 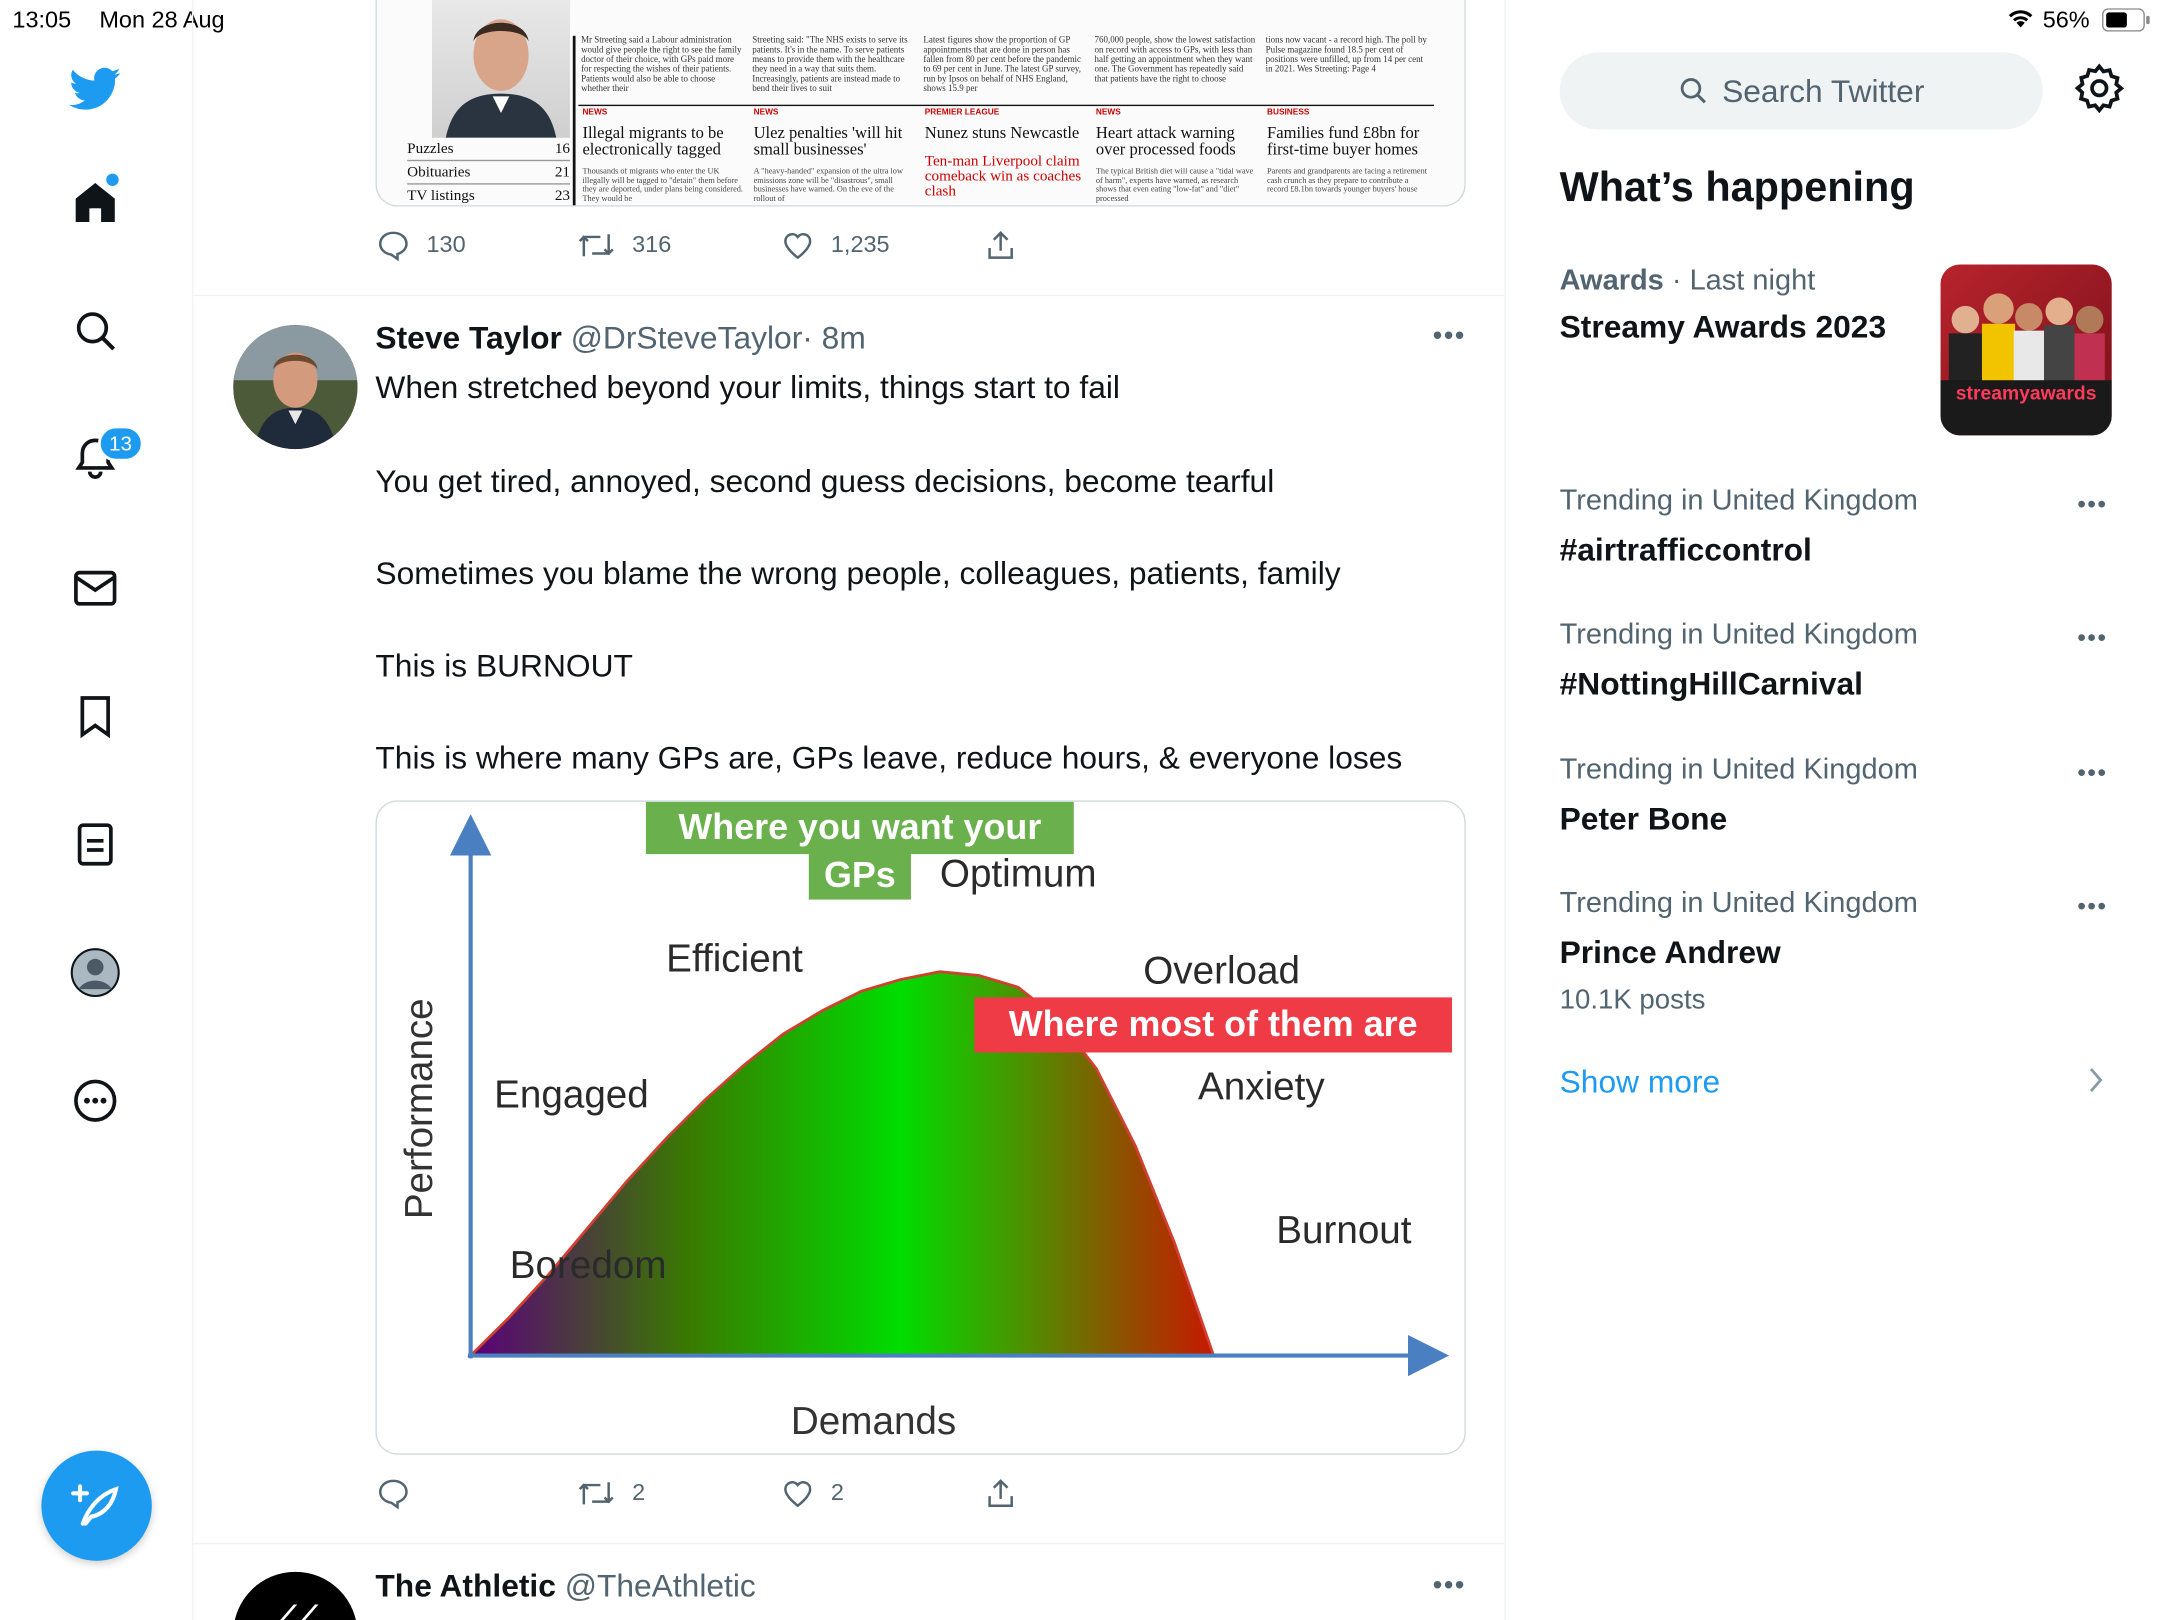 What do you see at coordinates (833, 338) in the screenshot?
I see `tweet-time: · 8m` at bounding box center [833, 338].